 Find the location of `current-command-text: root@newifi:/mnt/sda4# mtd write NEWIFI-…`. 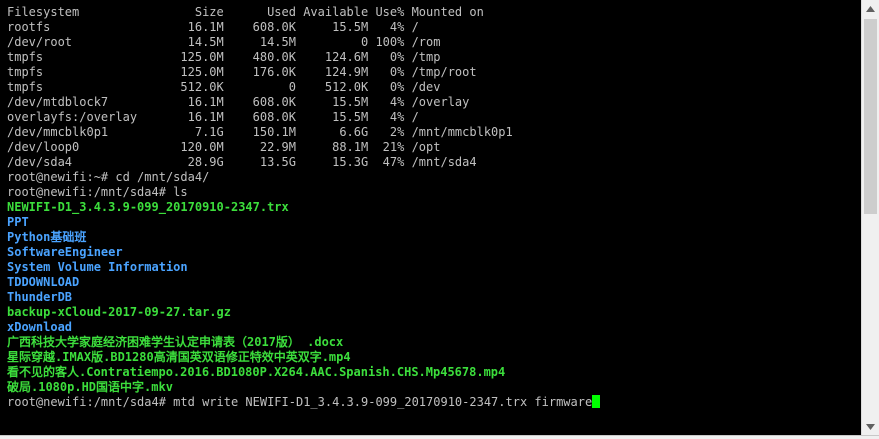

current-command-text: root@newifi:/mnt/sda4# mtd write NEWIFI-… is located at coordinates (300, 402).